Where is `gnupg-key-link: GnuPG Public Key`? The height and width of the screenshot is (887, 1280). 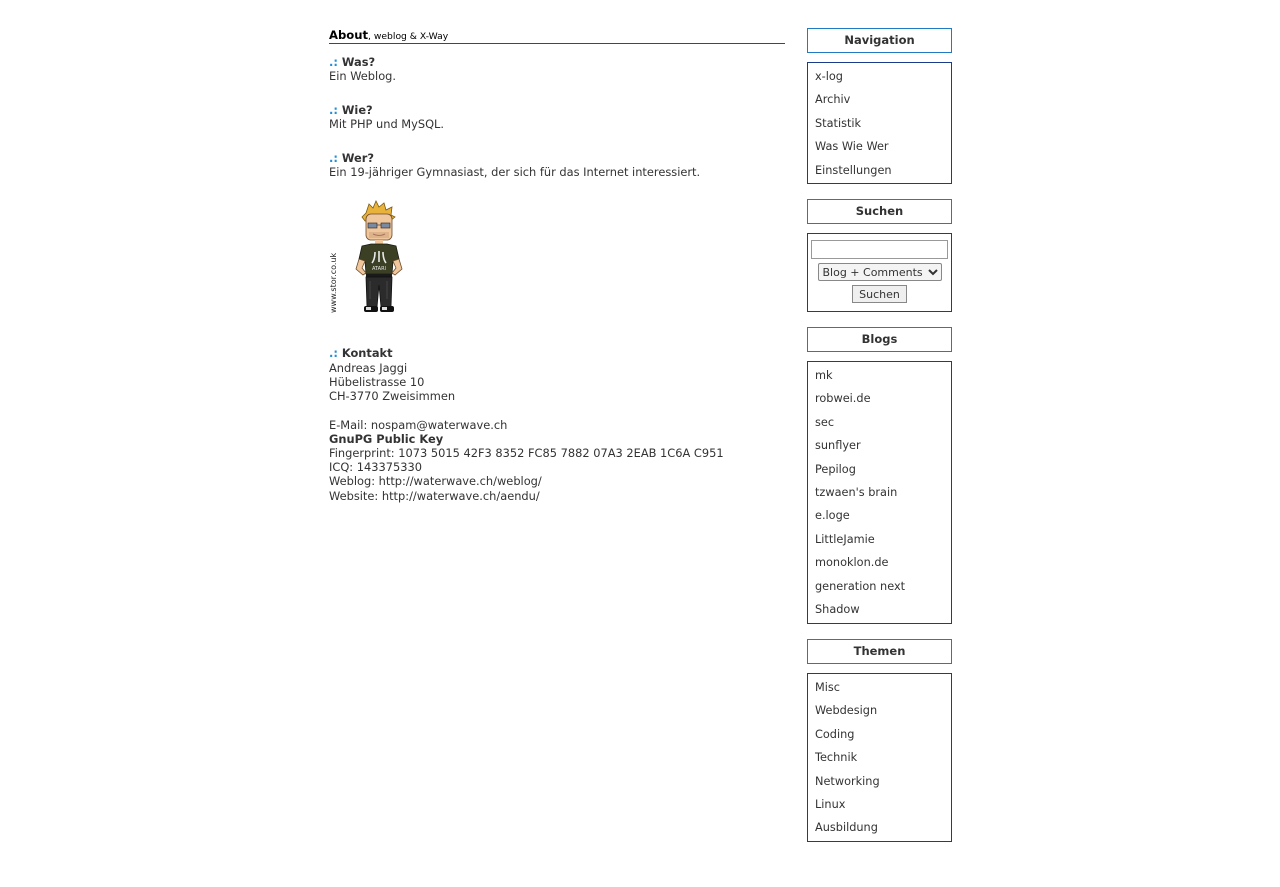 gnupg-key-link: GnuPG Public Key is located at coordinates (386, 439).